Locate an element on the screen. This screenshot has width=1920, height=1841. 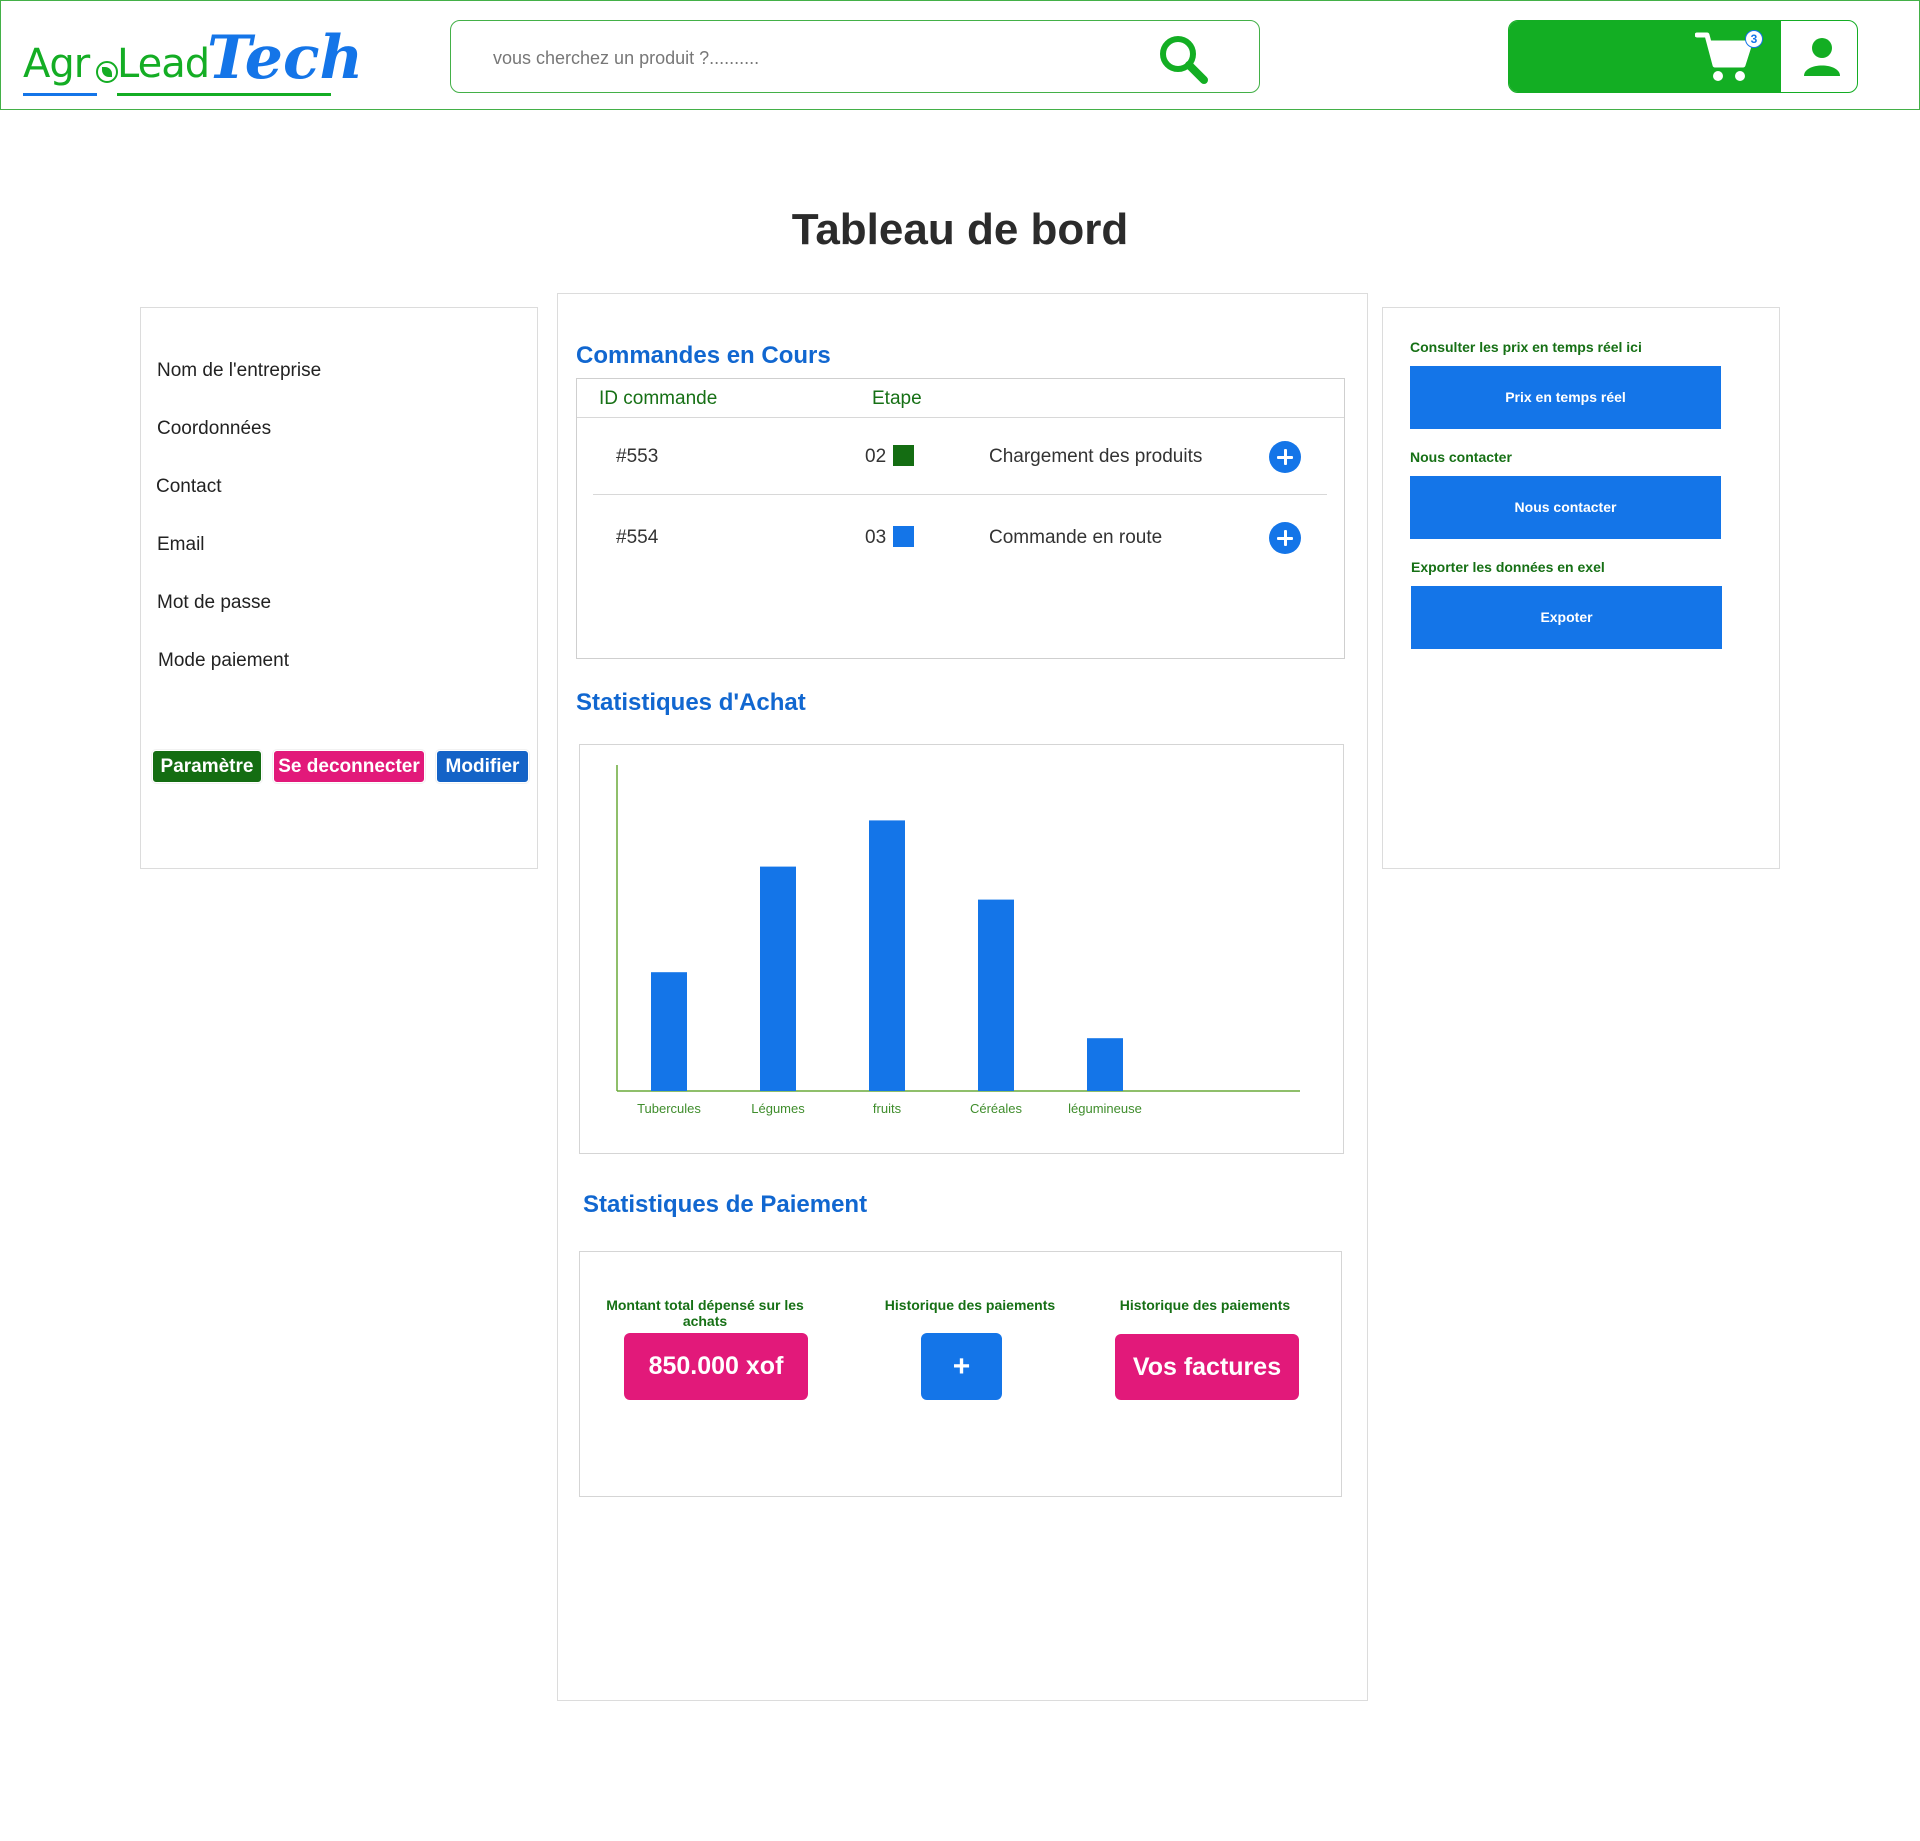
leaf-icon is located at coordinates (107, 72).